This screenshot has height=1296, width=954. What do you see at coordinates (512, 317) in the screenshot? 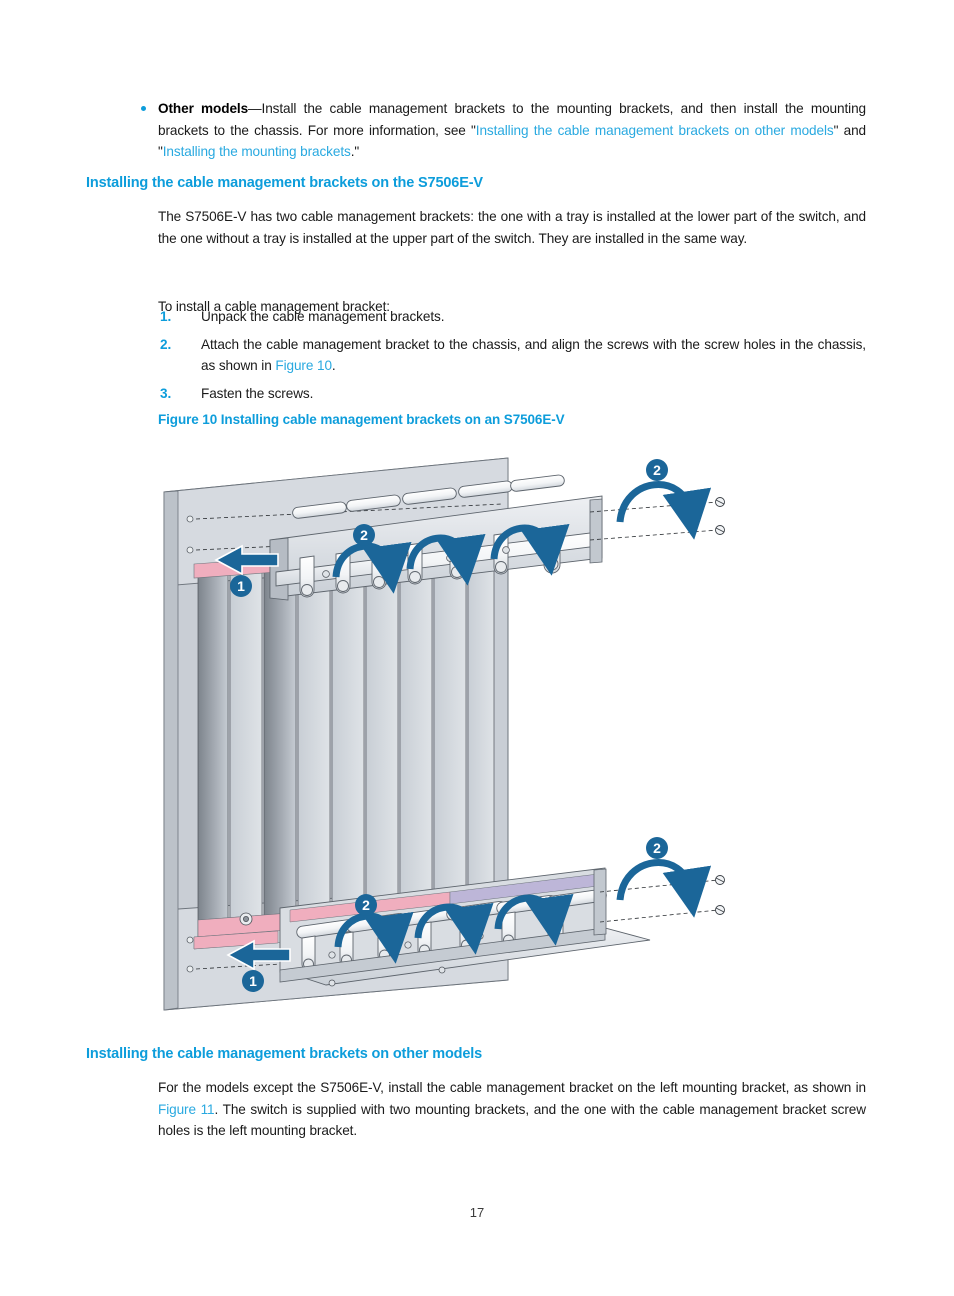
I see `list-item: 1. Unpack the cable management brackets.` at bounding box center [512, 317].